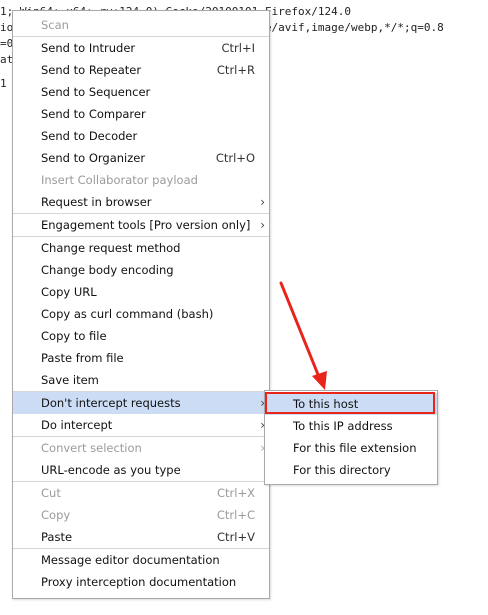 This screenshot has height=615, width=488. Describe the element at coordinates (146, 225) in the screenshot. I see `menu-item-label: Engagement tools [Pro version only]` at that location.